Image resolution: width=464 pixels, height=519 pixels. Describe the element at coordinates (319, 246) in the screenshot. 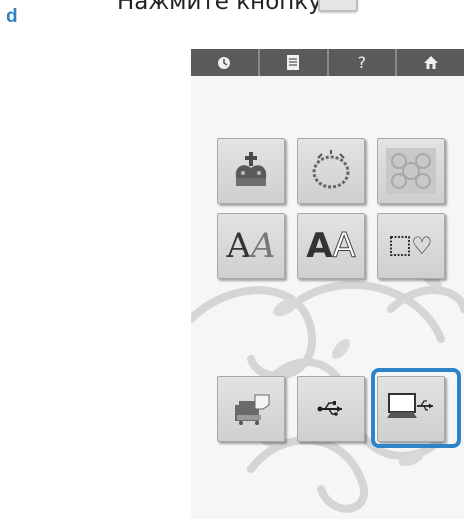

I see `font-glyph-bold: A` at that location.